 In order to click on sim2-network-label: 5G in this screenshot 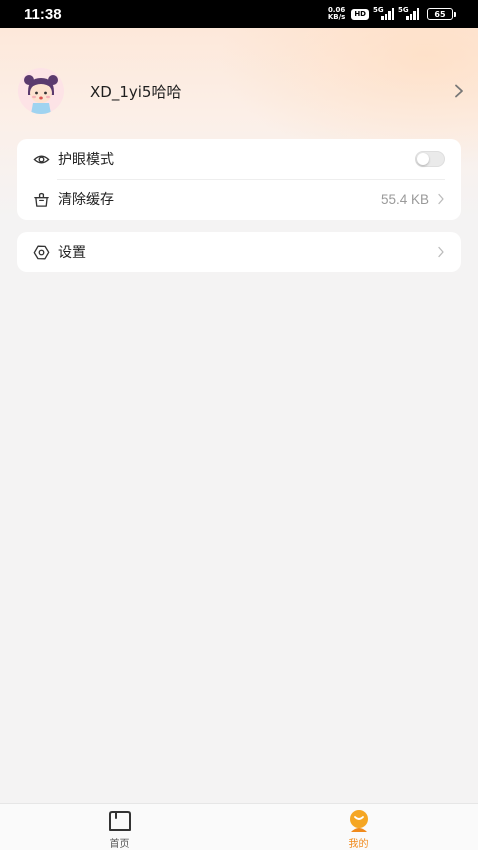, I will do `click(403, 10)`.